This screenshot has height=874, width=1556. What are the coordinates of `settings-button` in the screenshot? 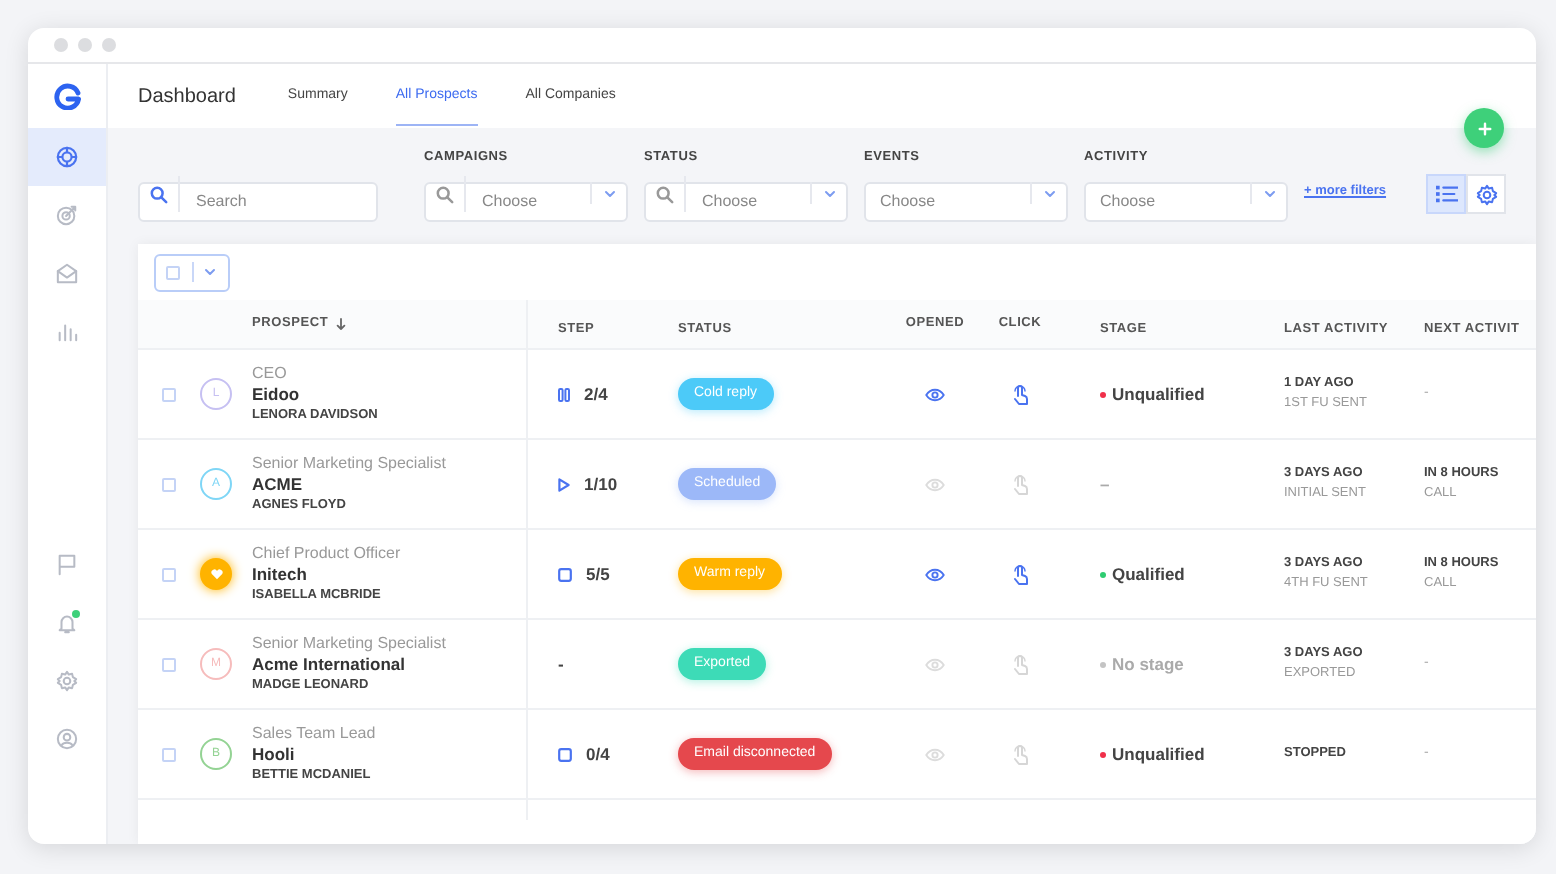 It's located at (1486, 194).